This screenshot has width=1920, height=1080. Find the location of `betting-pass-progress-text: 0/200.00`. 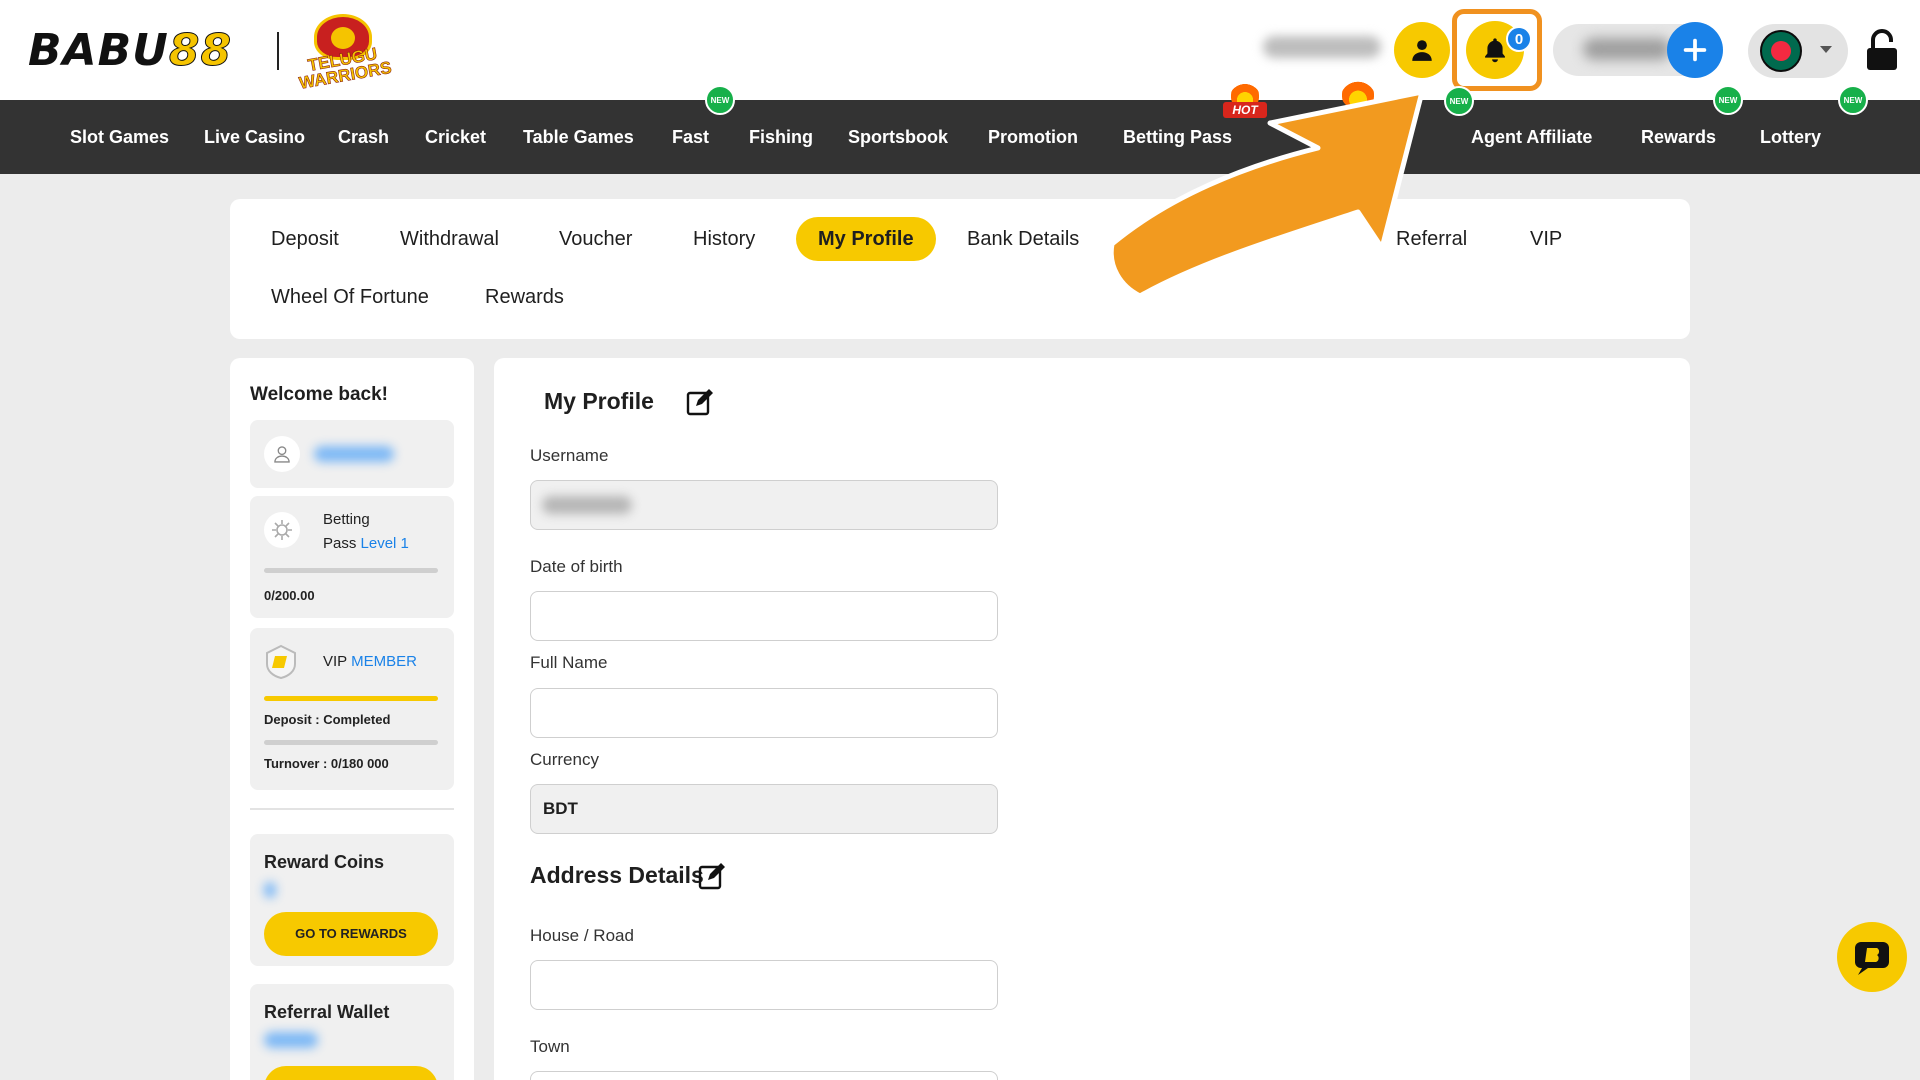

betting-pass-progress-text: 0/200.00 is located at coordinates (289, 595).